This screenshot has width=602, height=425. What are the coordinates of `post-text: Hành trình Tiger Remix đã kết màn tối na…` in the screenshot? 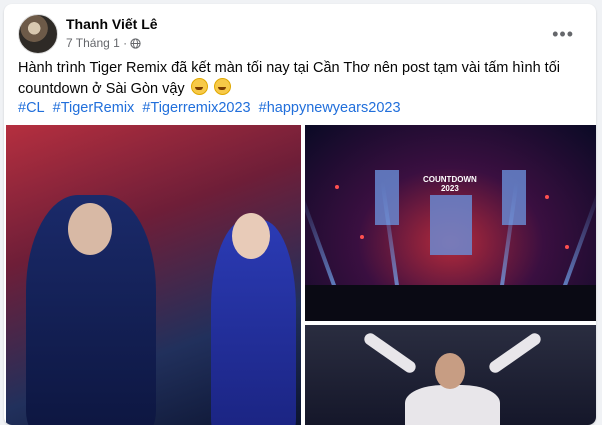 It's located at (300, 78).